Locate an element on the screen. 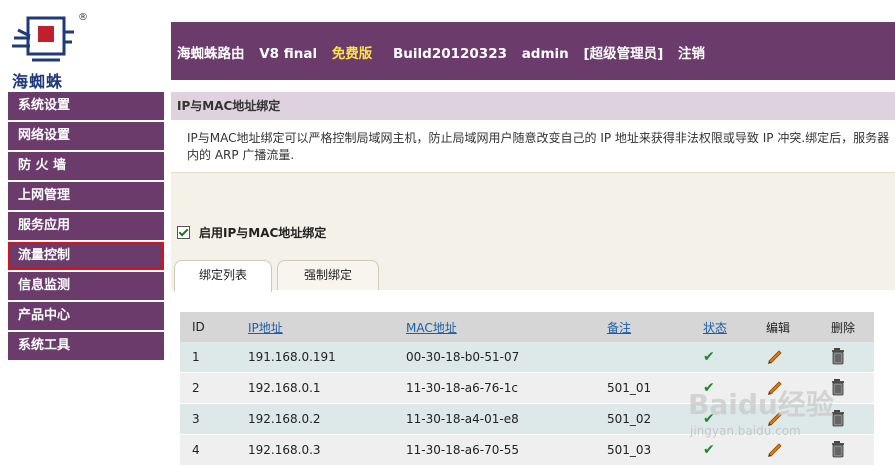  cell-id: 2 is located at coordinates (208, 388).